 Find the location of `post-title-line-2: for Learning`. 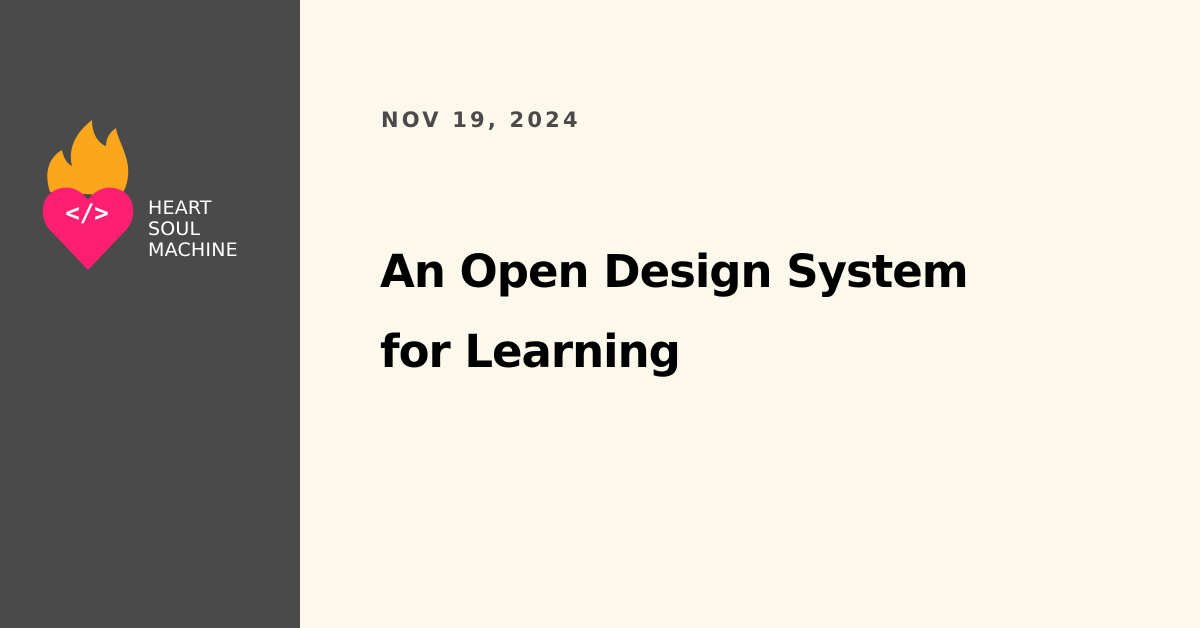

post-title-line-2: for Learning is located at coordinates (530, 351).